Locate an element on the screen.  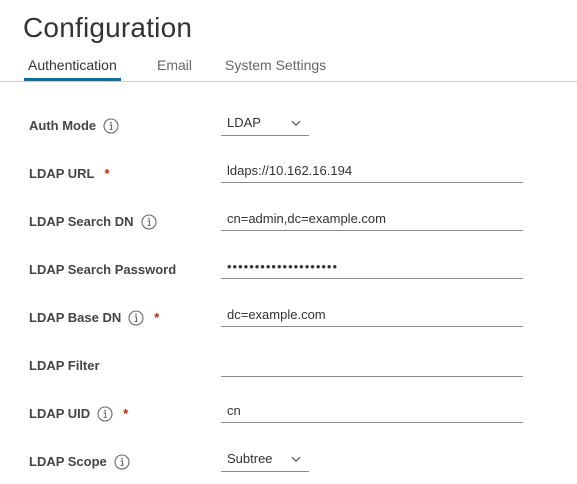
tab-email: Email is located at coordinates (174, 65).